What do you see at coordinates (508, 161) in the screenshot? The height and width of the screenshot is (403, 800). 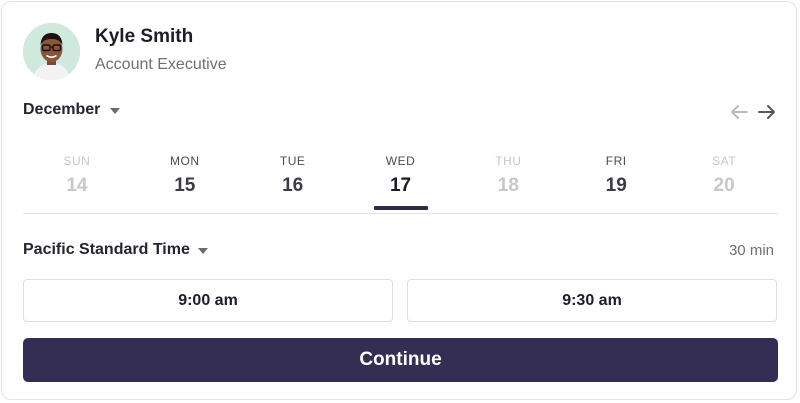 I see `day-of-week-label: THU` at bounding box center [508, 161].